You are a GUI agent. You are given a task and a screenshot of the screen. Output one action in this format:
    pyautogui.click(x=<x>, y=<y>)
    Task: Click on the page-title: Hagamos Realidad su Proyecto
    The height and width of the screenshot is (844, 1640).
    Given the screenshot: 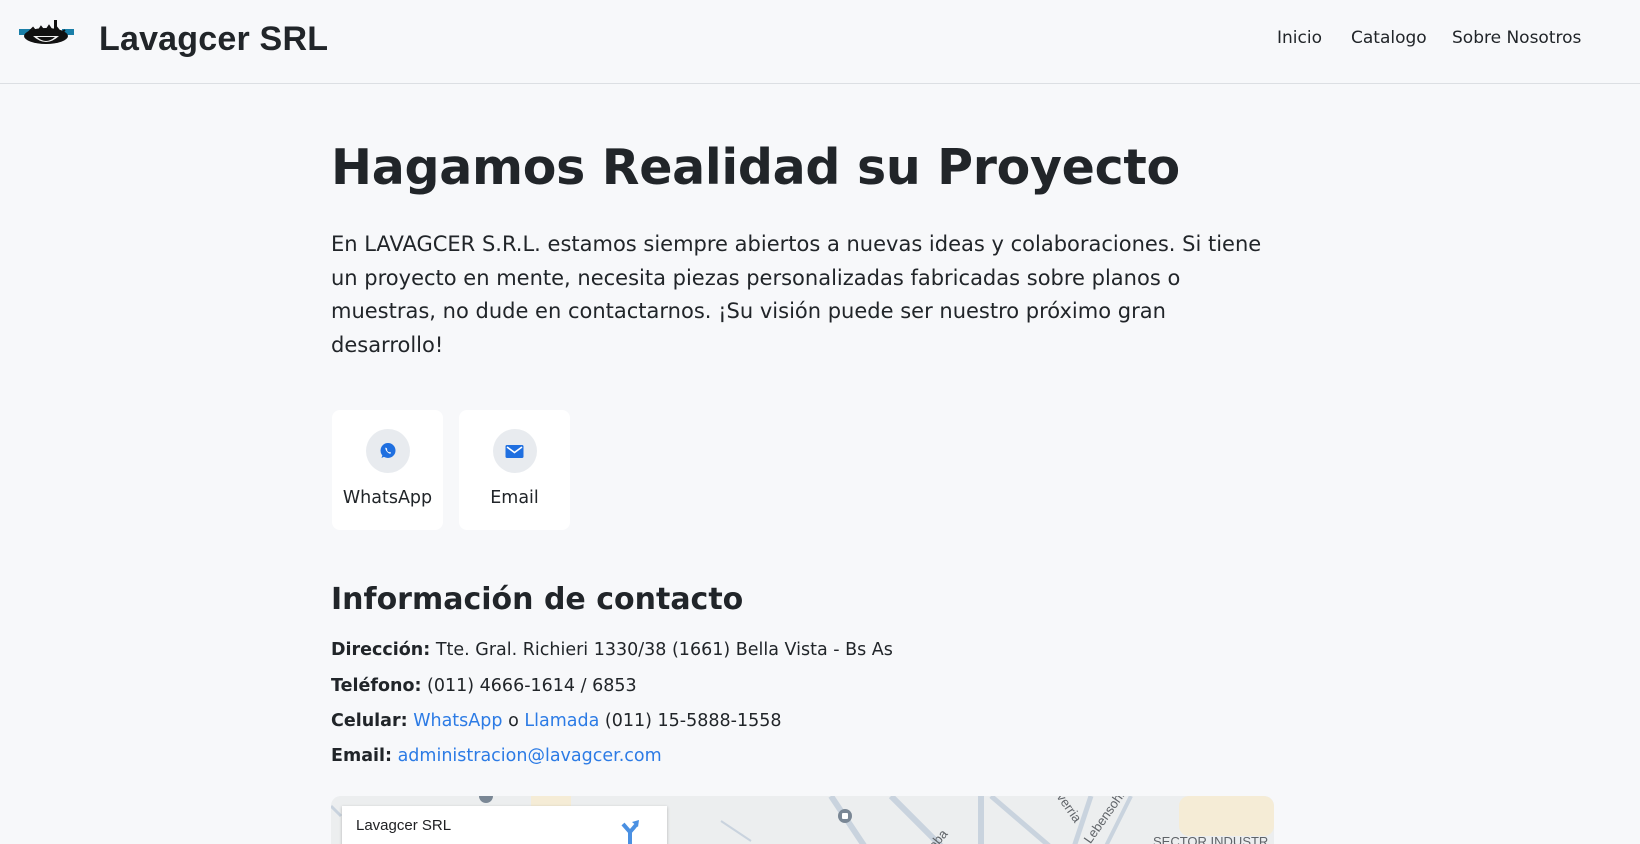 What is the action you would take?
    pyautogui.click(x=755, y=167)
    